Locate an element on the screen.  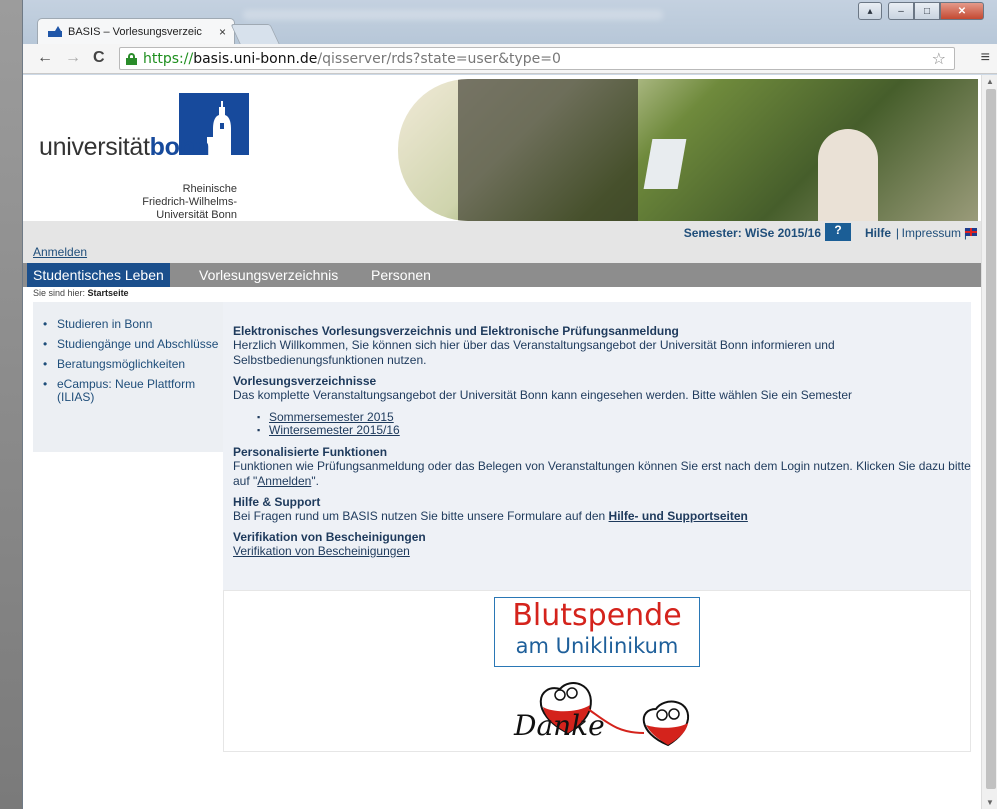
sidebar-item-studieren: Studieren in Bonn is located at coordinates (133, 325).